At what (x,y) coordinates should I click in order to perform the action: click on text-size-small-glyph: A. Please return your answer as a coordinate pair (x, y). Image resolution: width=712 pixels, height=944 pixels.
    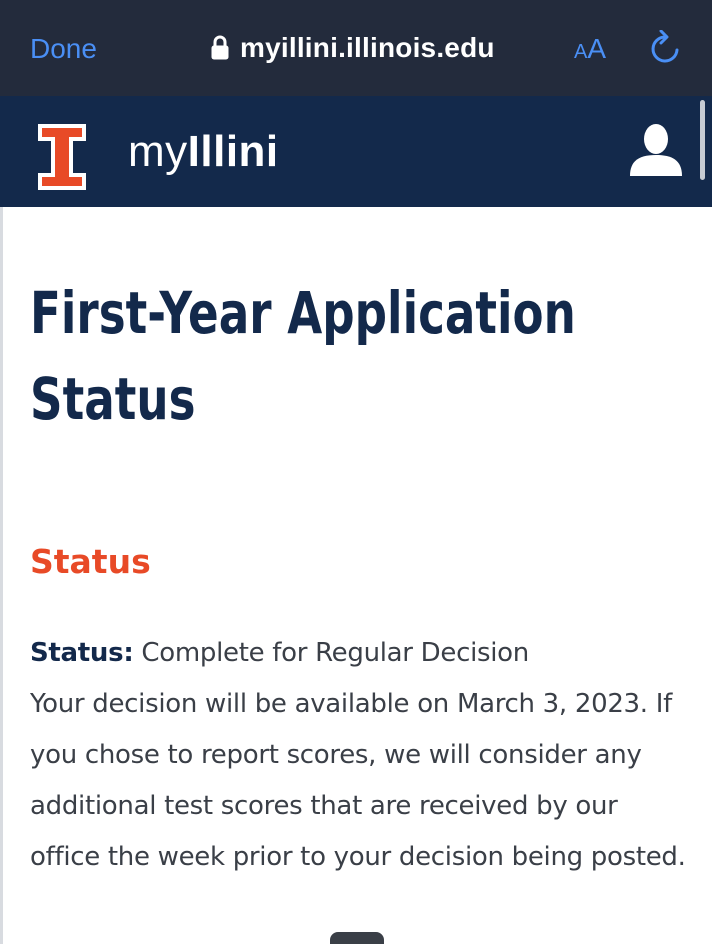
    Looking at the image, I should click on (581, 52).